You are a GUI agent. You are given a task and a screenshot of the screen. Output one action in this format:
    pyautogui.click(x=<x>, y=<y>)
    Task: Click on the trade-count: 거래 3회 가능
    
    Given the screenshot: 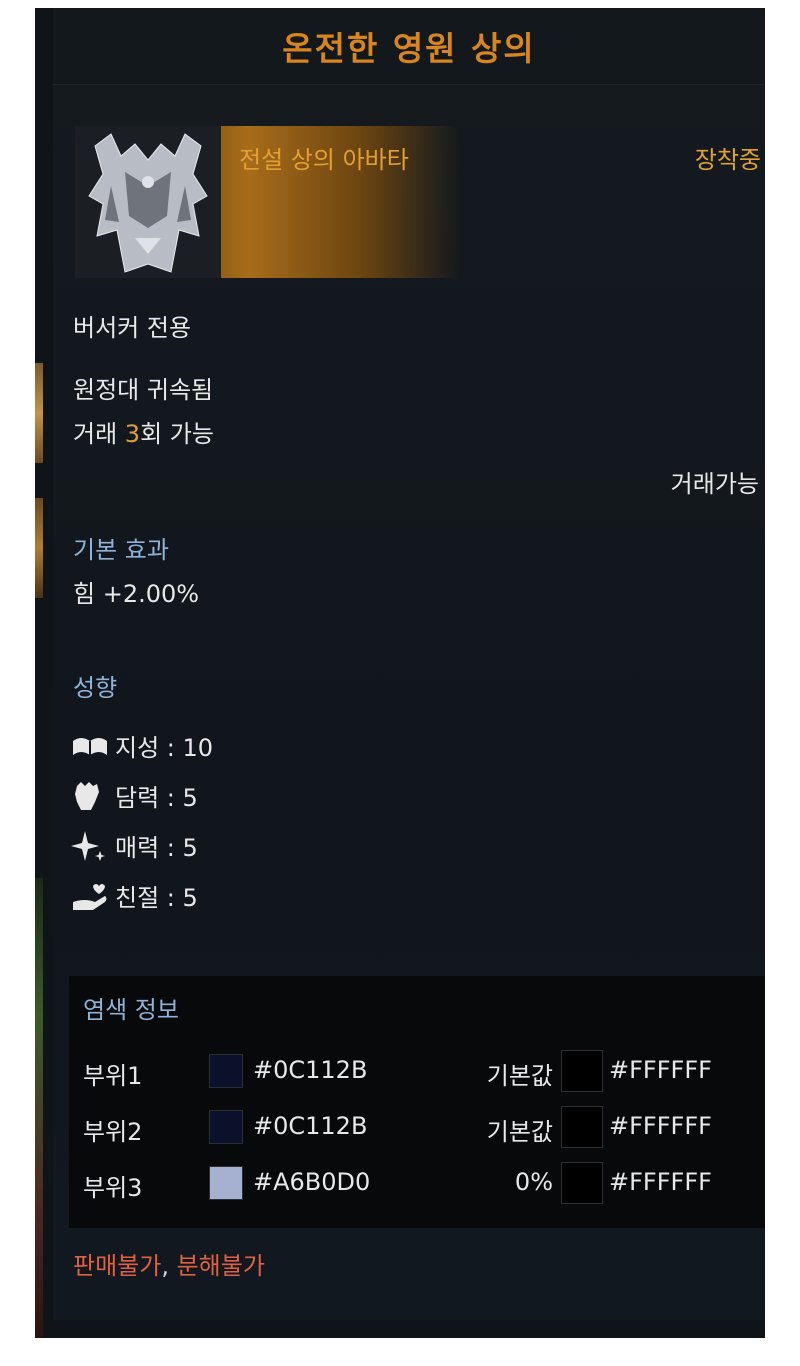 What is the action you would take?
    pyautogui.click(x=143, y=431)
    